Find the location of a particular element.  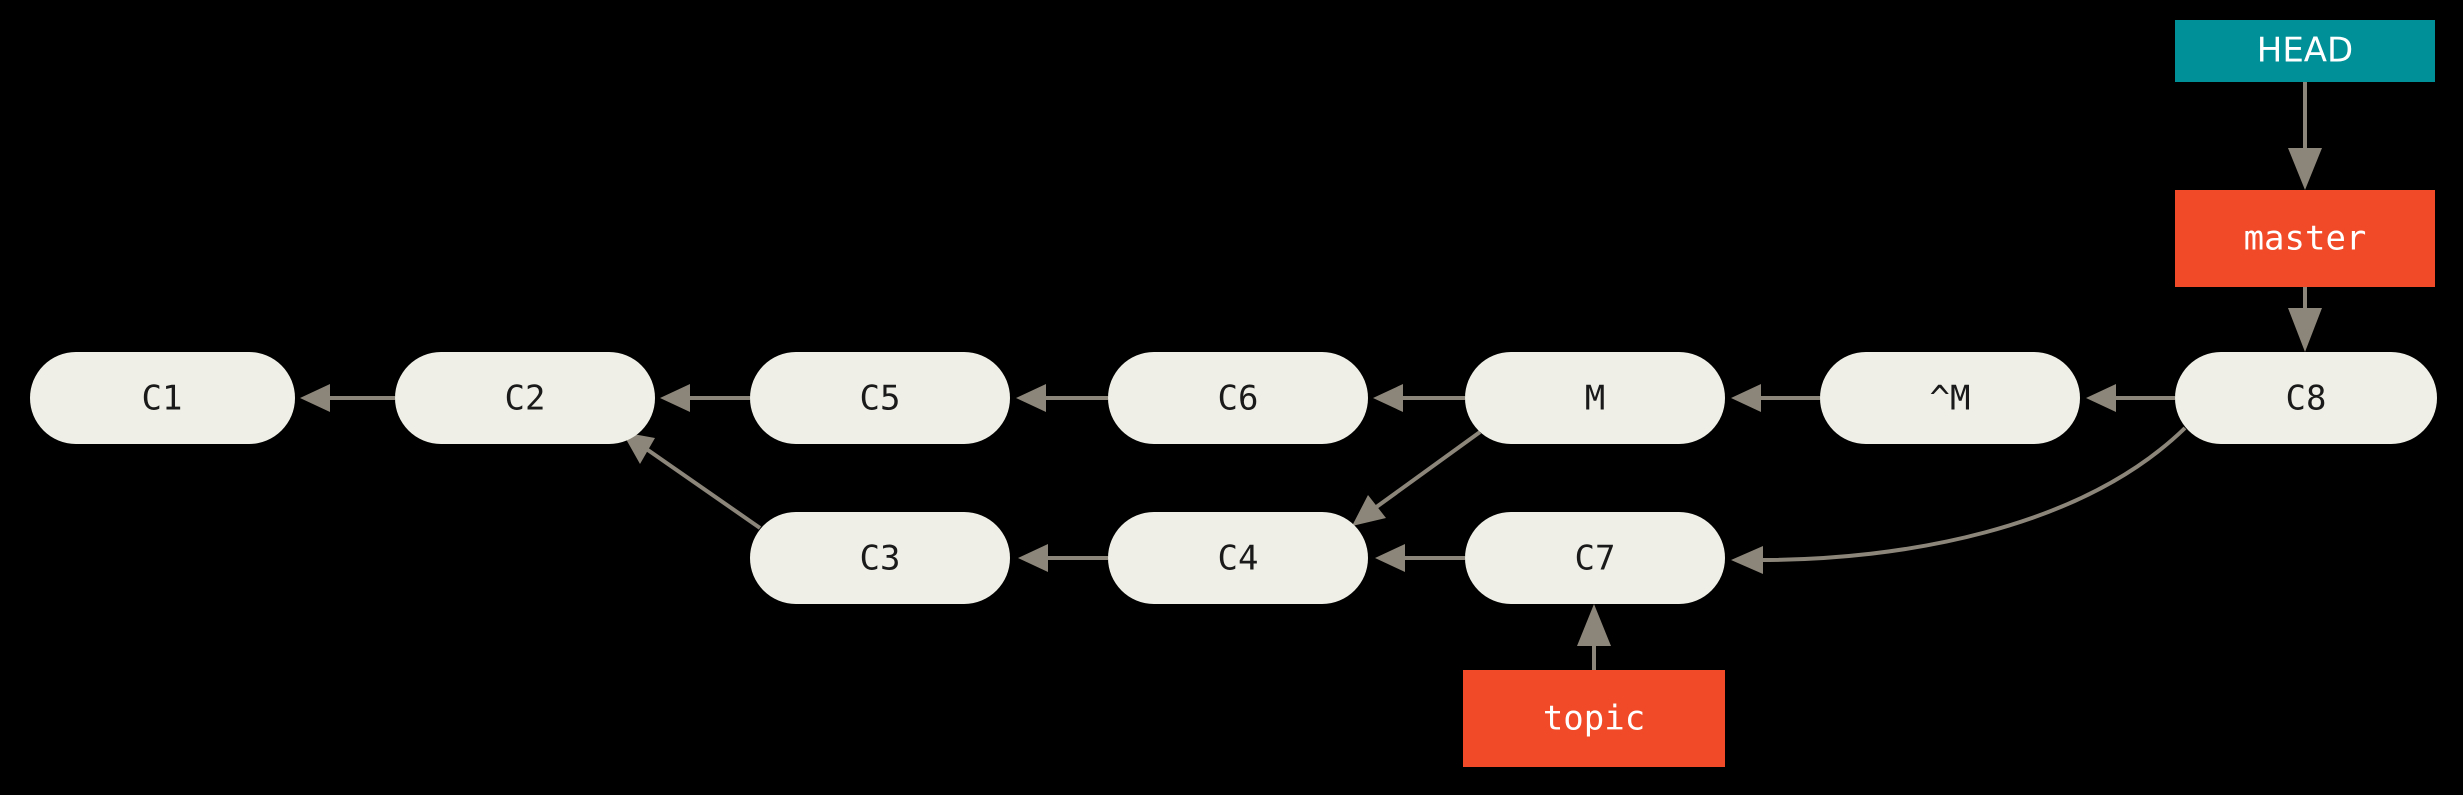

edge-topic-to-c7 is located at coordinates (1594, 637).